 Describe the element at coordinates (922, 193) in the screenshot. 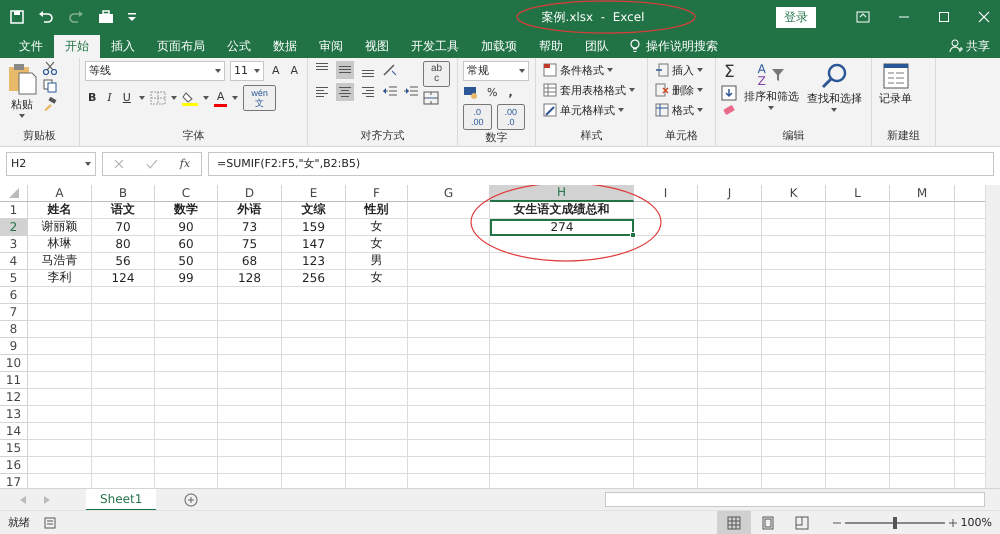

I see `column-header: M` at that location.